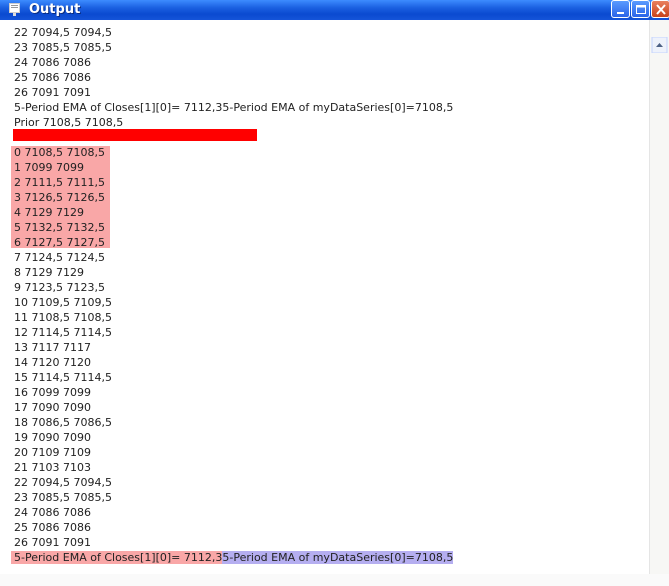  I want to click on output-line-highlighted: 2 7111,5 7111,5, so click(59, 182).